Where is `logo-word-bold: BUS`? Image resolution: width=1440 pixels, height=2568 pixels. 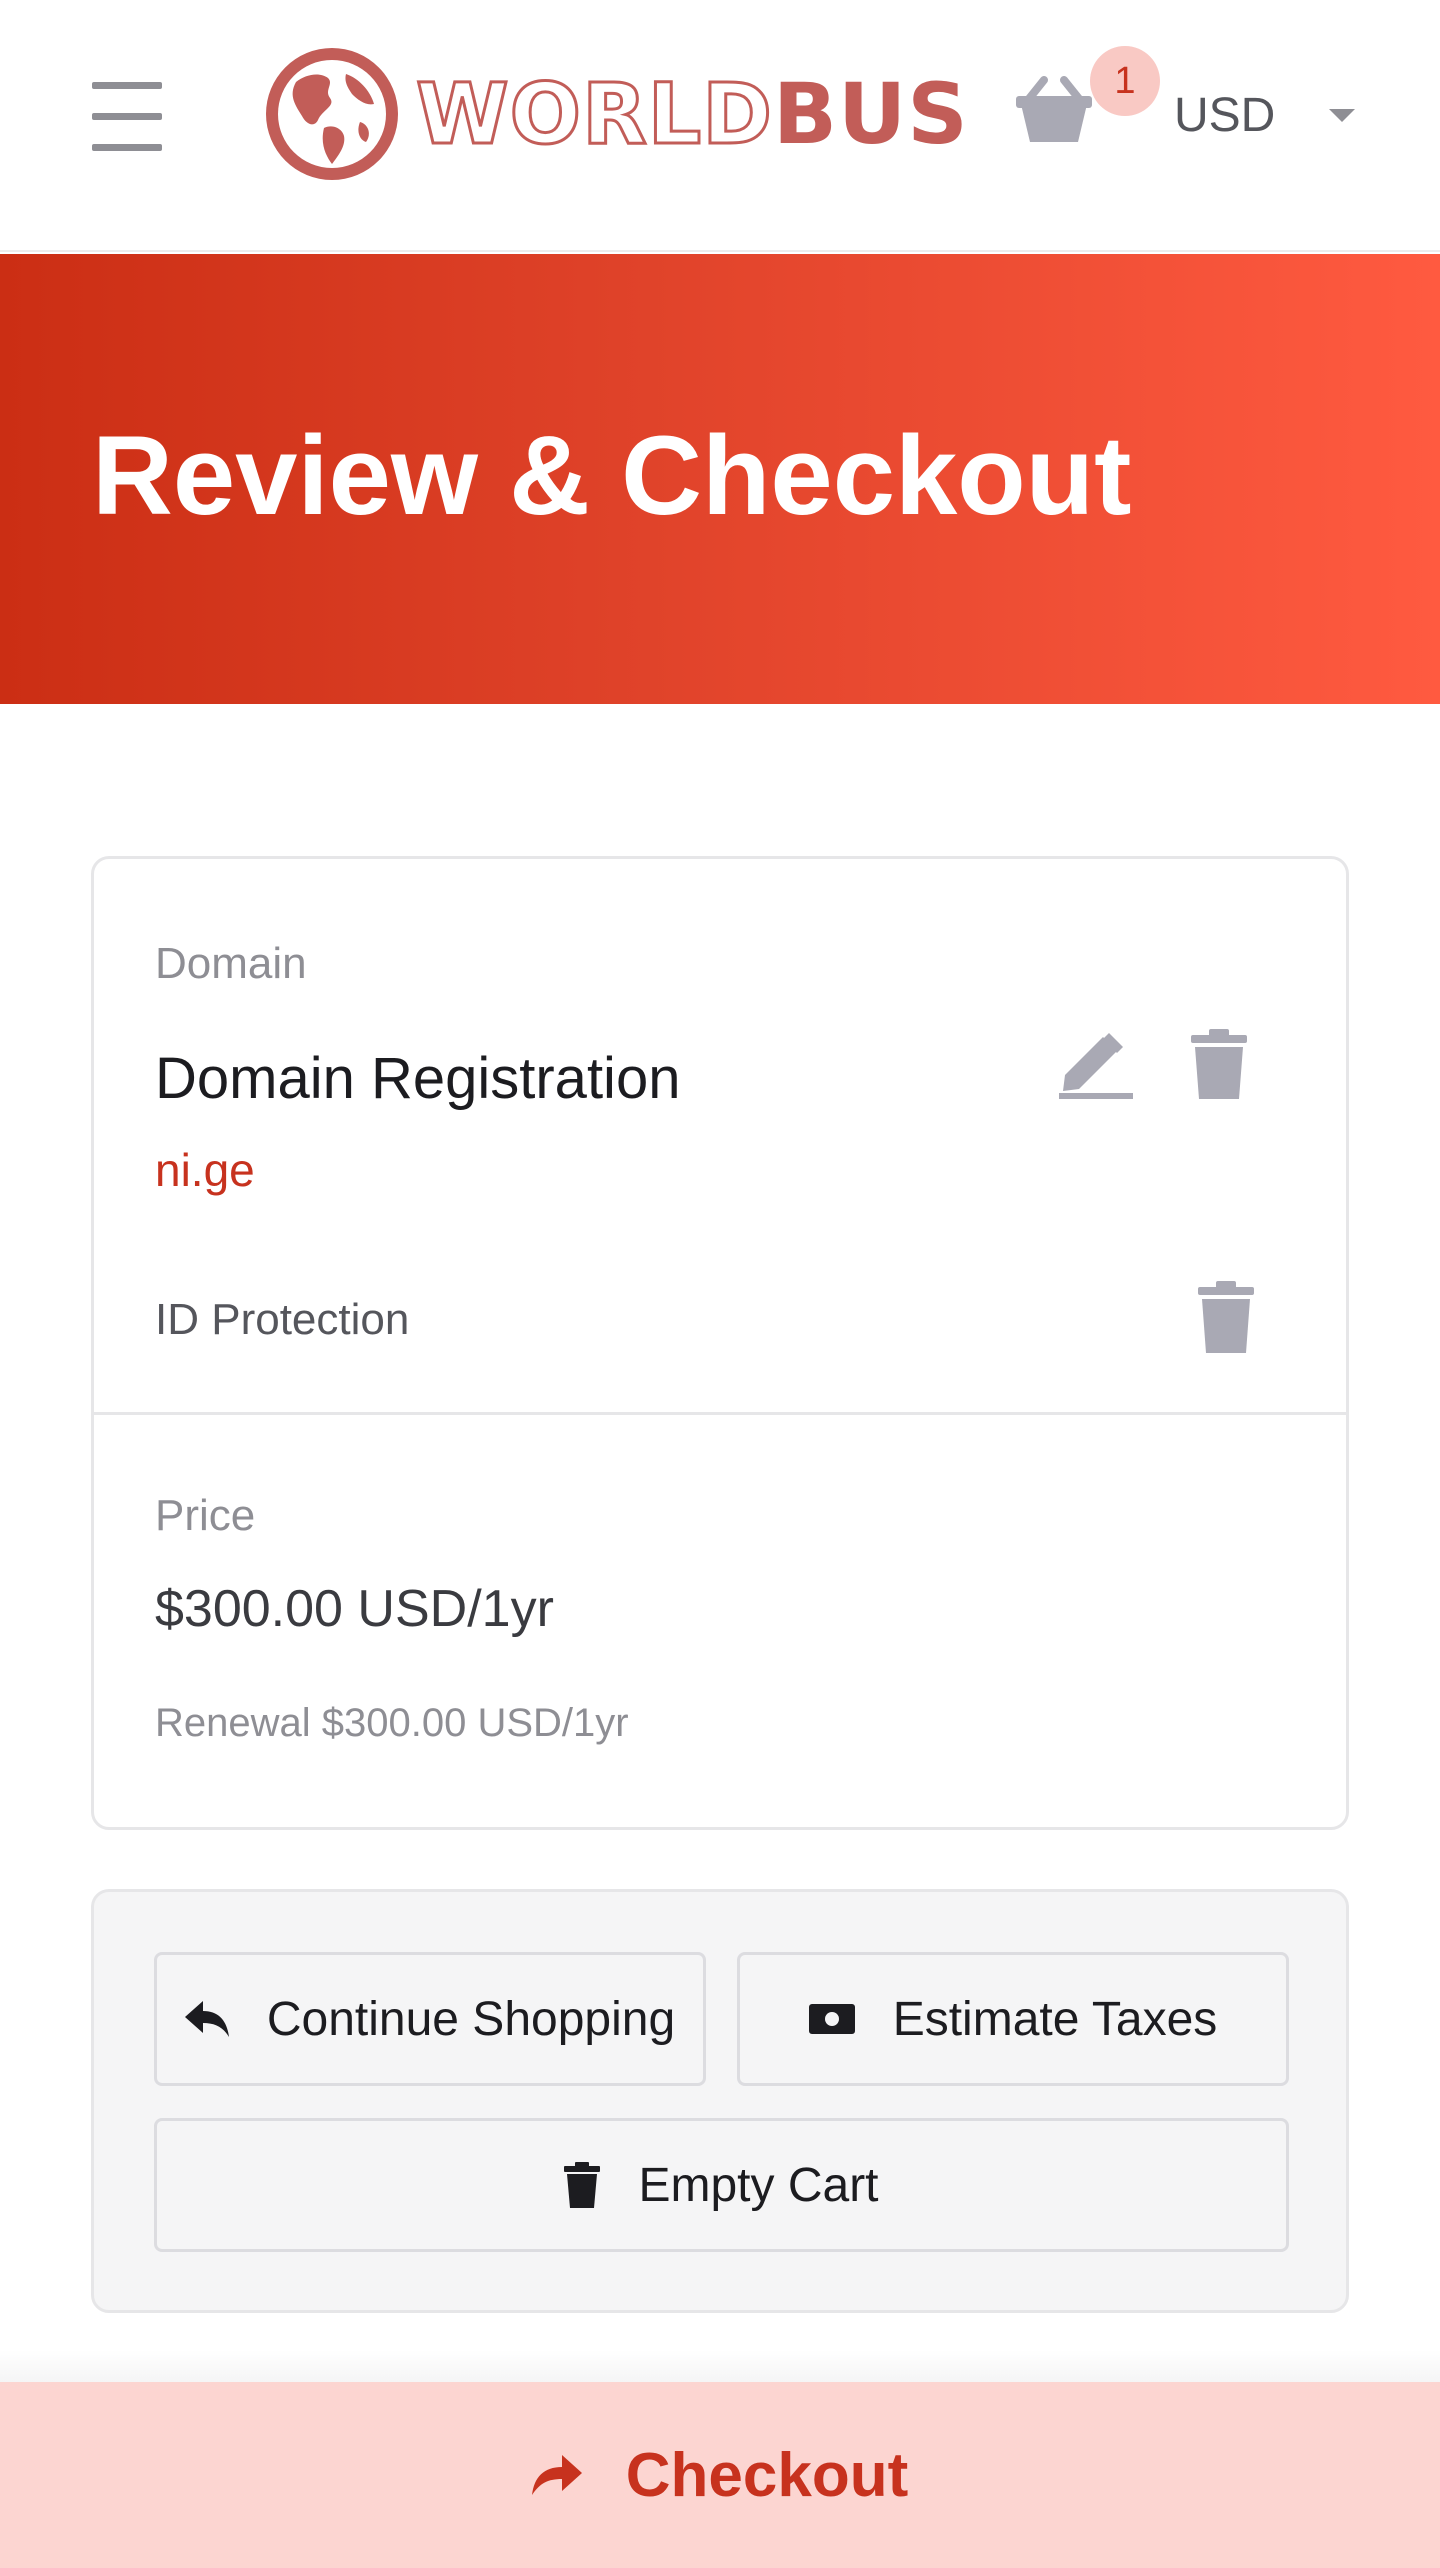
logo-word-bold: BUS is located at coordinates (871, 114).